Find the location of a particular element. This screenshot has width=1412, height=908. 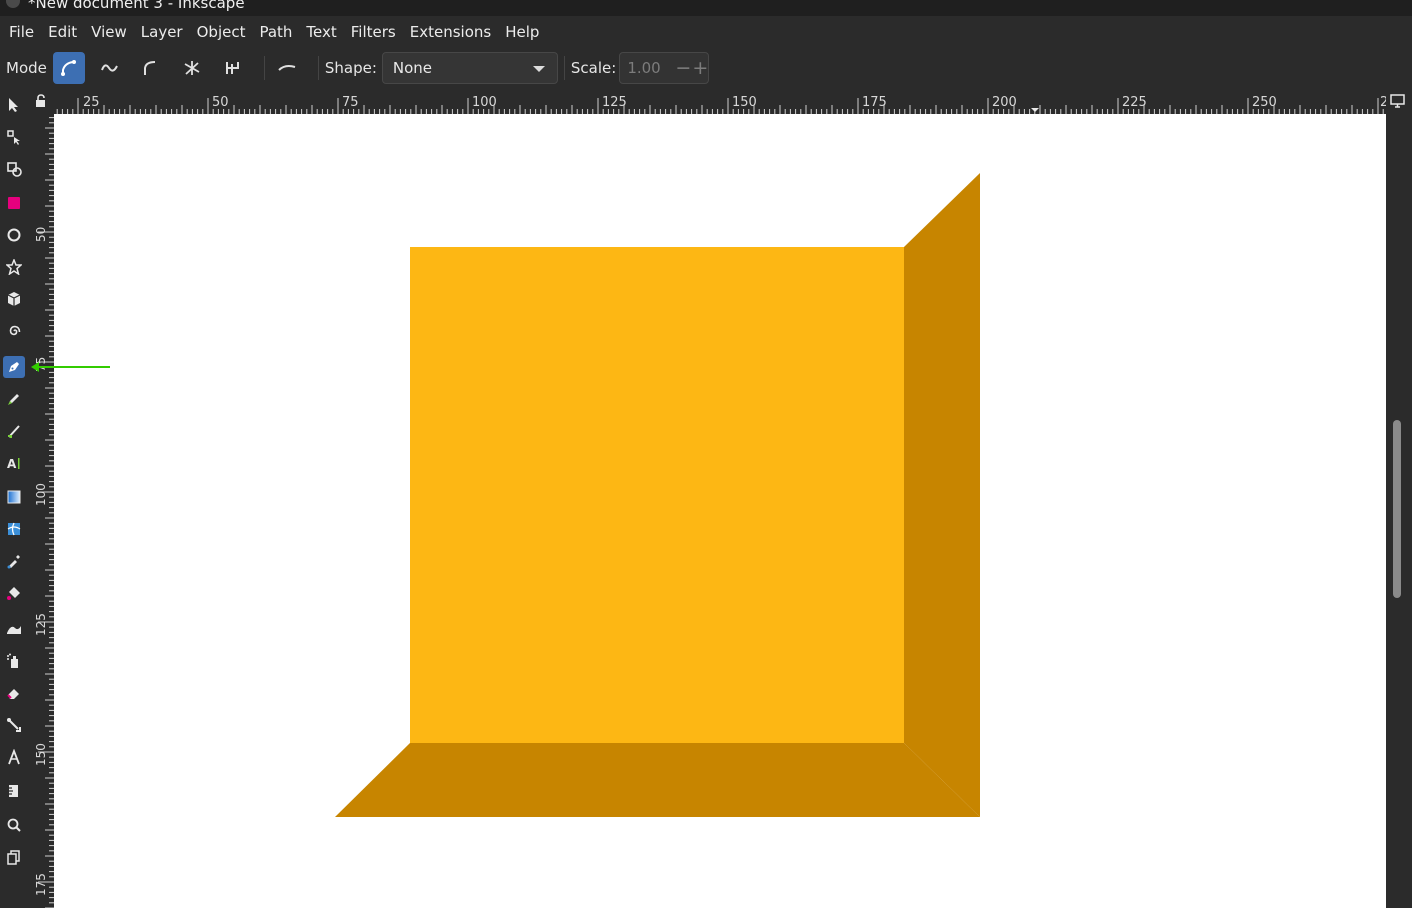

zoom-tool is located at coordinates (14, 825).